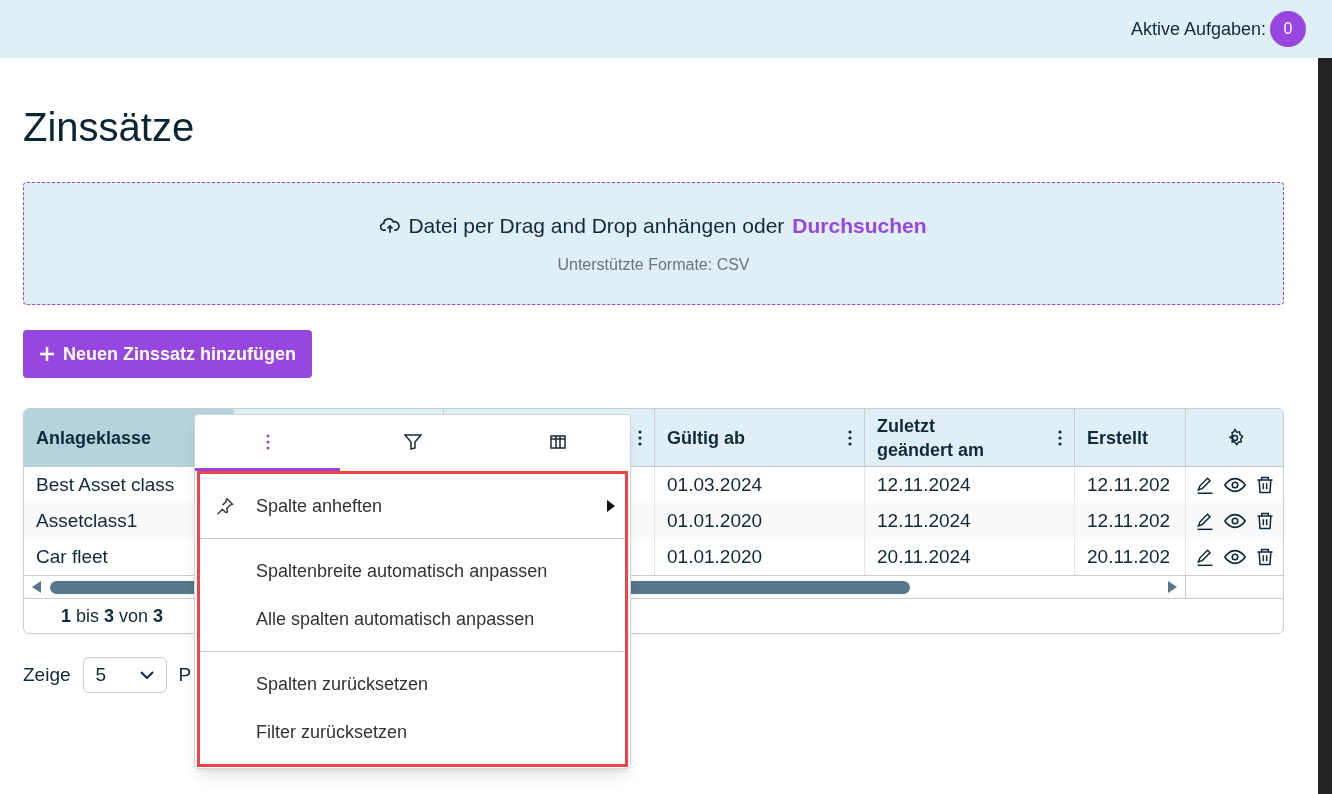 The image size is (1332, 794). Describe the element at coordinates (859, 225) in the screenshot. I see `browse-link: Durchsuchen` at that location.